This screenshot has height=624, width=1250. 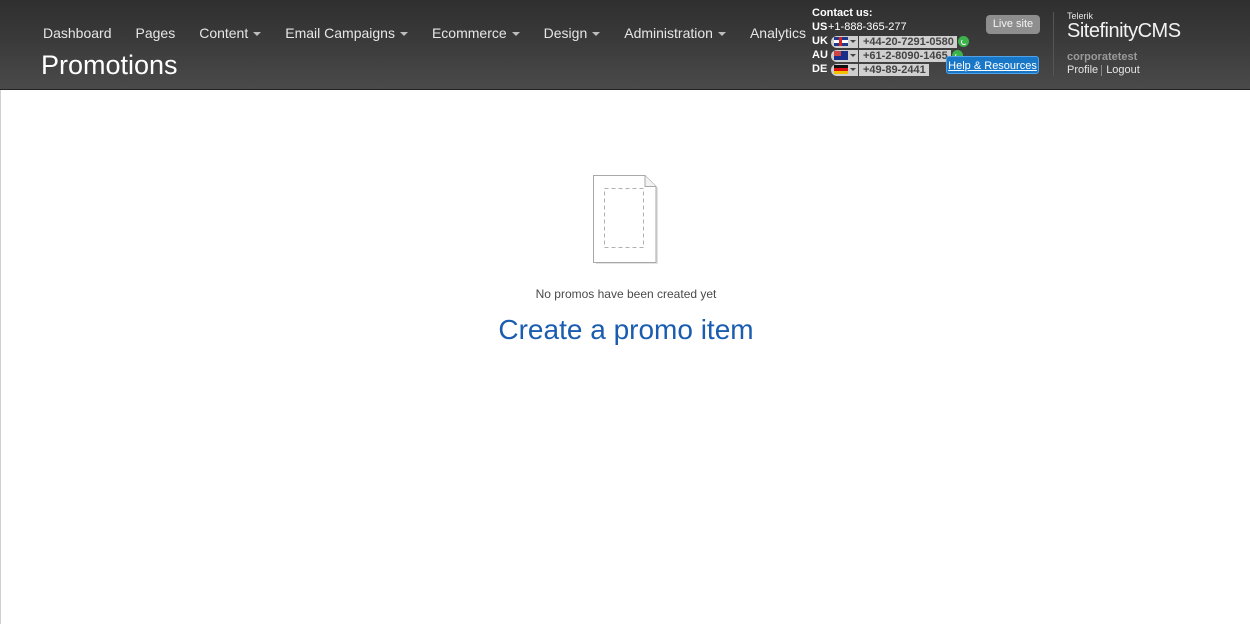 I want to click on help-resources-button: Help & Resources, so click(x=992, y=65).